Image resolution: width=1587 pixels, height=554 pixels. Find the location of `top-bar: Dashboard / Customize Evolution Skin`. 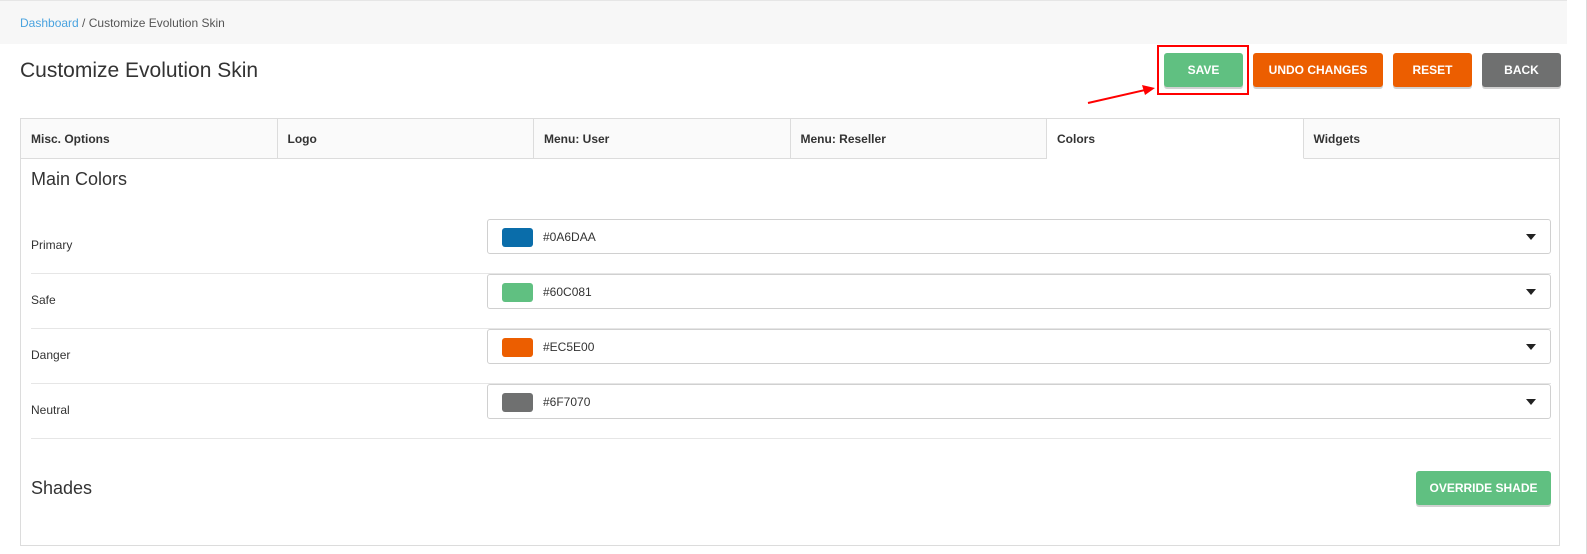

top-bar: Dashboard / Customize Evolution Skin is located at coordinates (783, 22).